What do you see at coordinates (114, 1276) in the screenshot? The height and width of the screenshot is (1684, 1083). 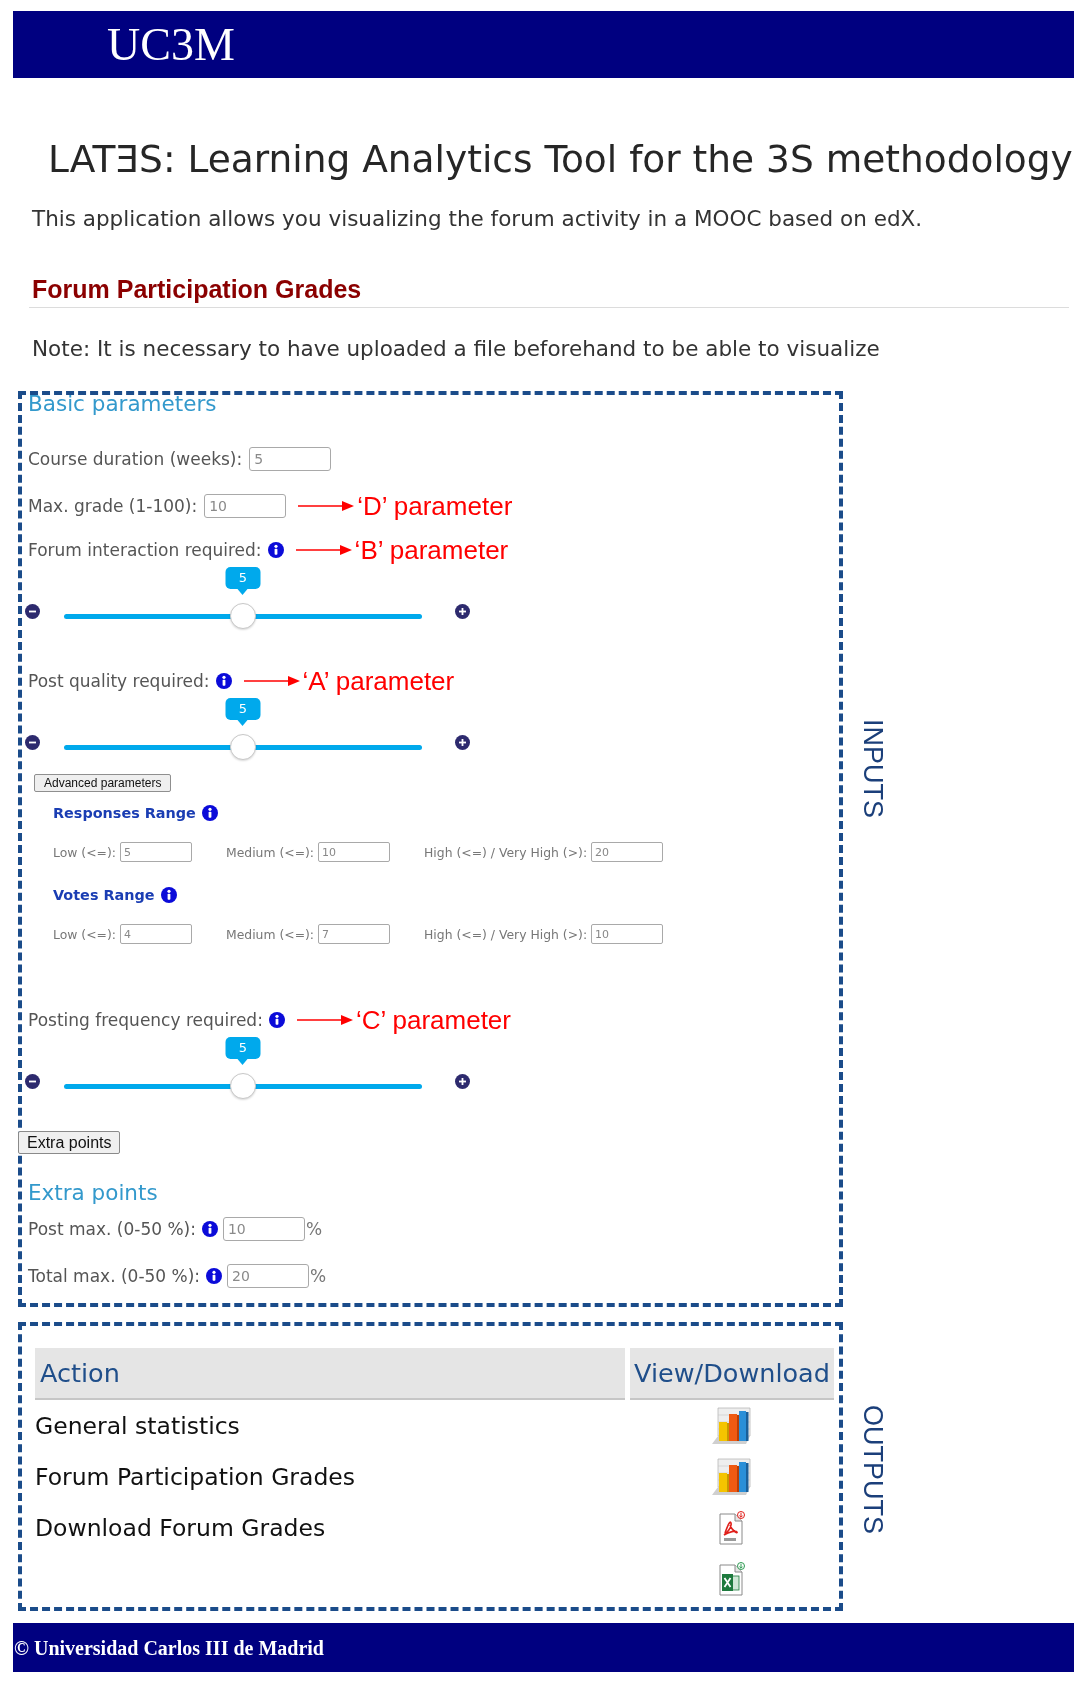 I see `field-label: Total max. (0-50 %):` at bounding box center [114, 1276].